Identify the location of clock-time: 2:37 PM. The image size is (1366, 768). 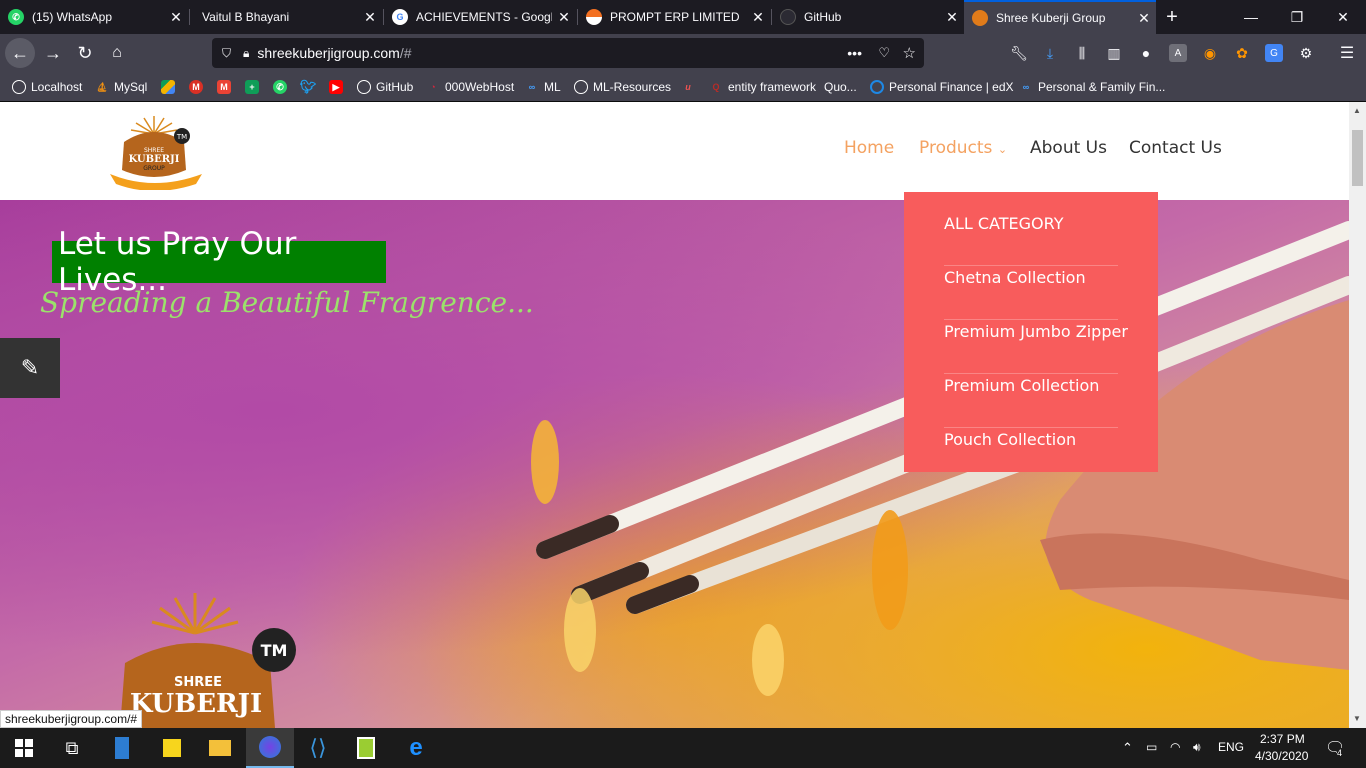
(1282, 739).